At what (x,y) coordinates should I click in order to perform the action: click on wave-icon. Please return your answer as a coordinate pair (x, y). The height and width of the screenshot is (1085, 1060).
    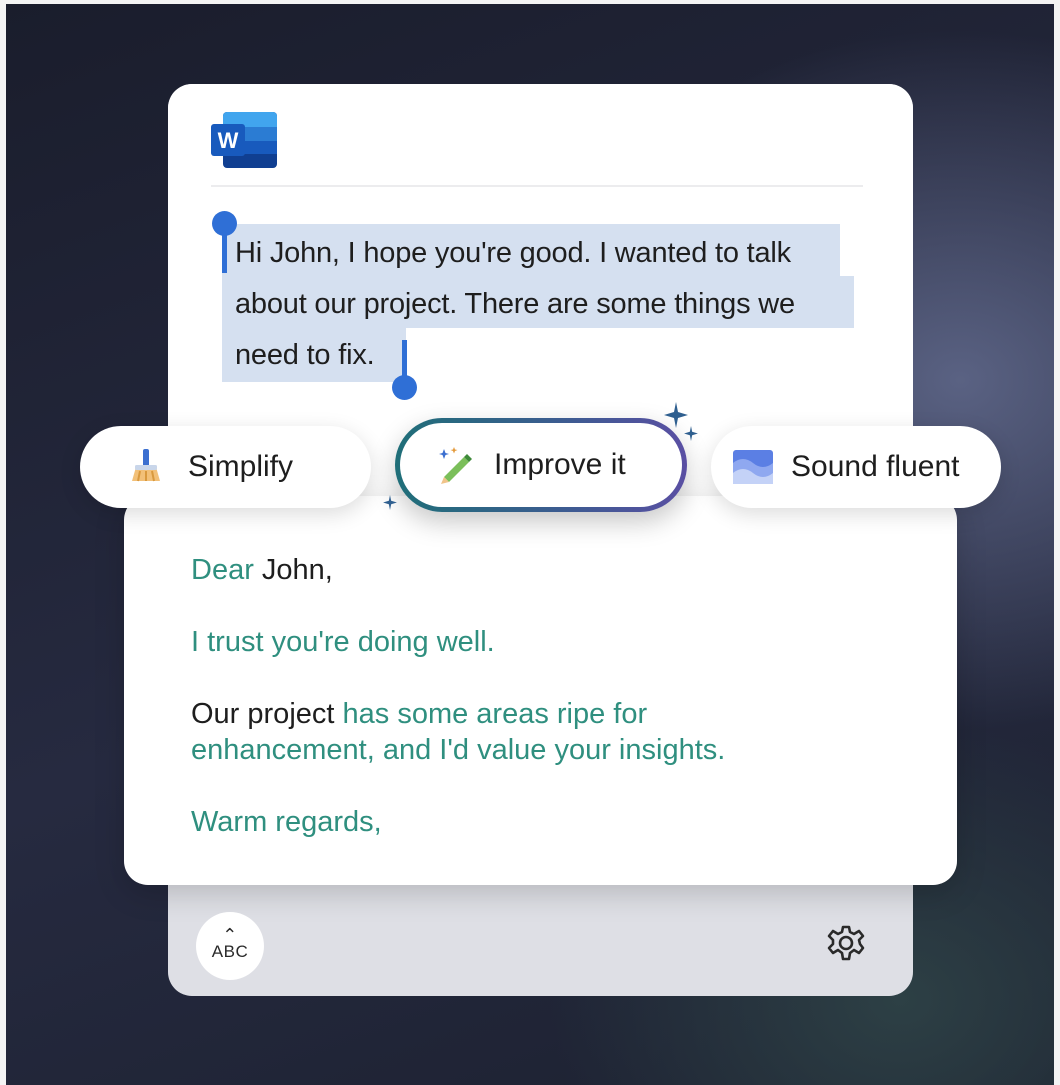
    Looking at the image, I should click on (753, 467).